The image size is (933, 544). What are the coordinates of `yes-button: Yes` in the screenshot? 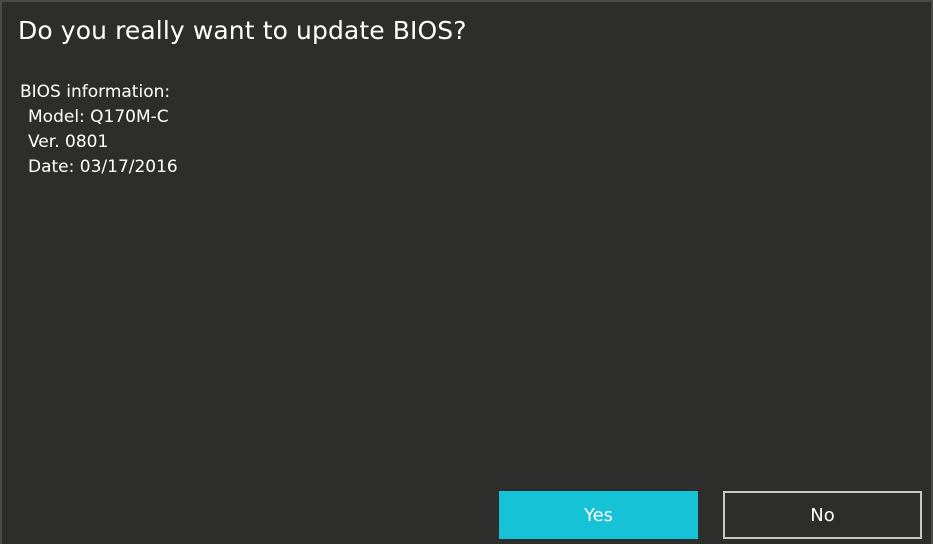 It's located at (598, 515).